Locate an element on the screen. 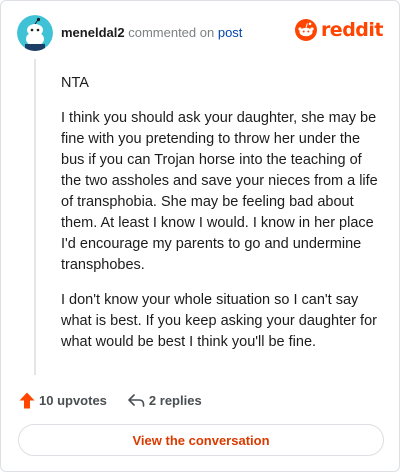 The image size is (400, 472). comment-header: meneldal2 commented on post reddit is located at coordinates (200, 33).